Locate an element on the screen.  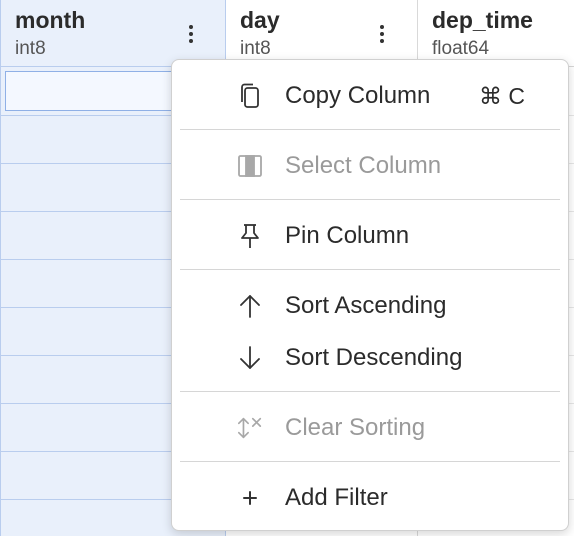
menu-item-shortcut: ⌘ C is located at coordinates (502, 95).